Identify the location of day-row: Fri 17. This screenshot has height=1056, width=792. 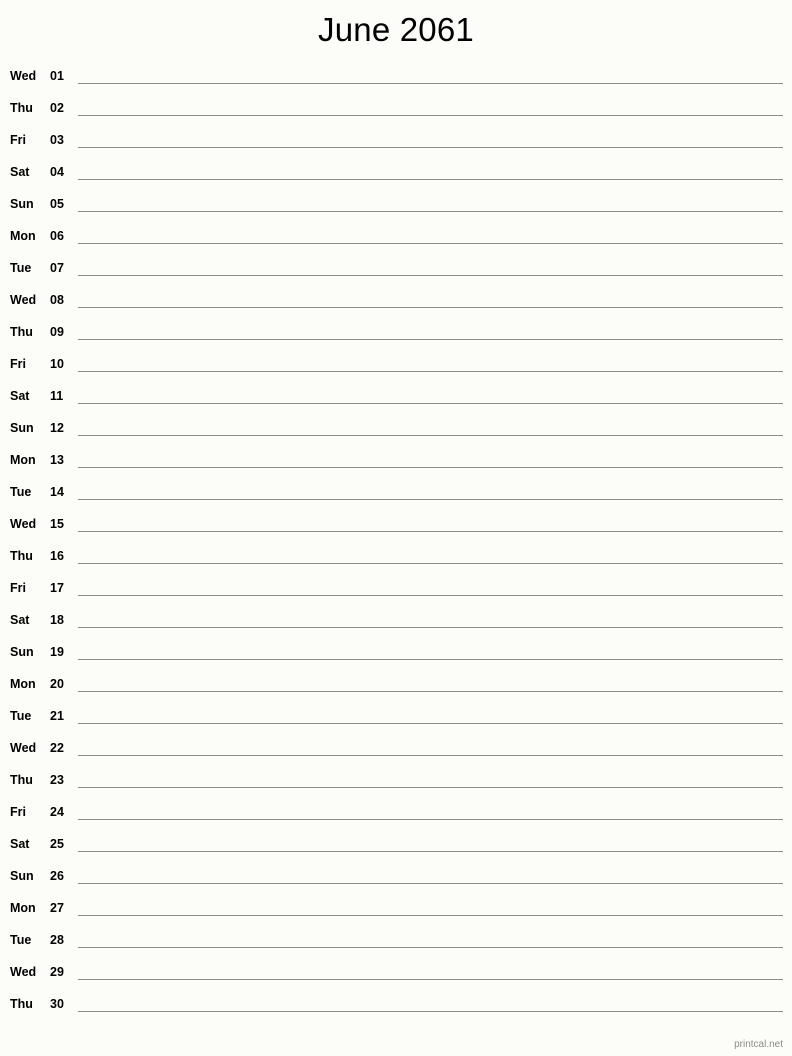
(396, 590).